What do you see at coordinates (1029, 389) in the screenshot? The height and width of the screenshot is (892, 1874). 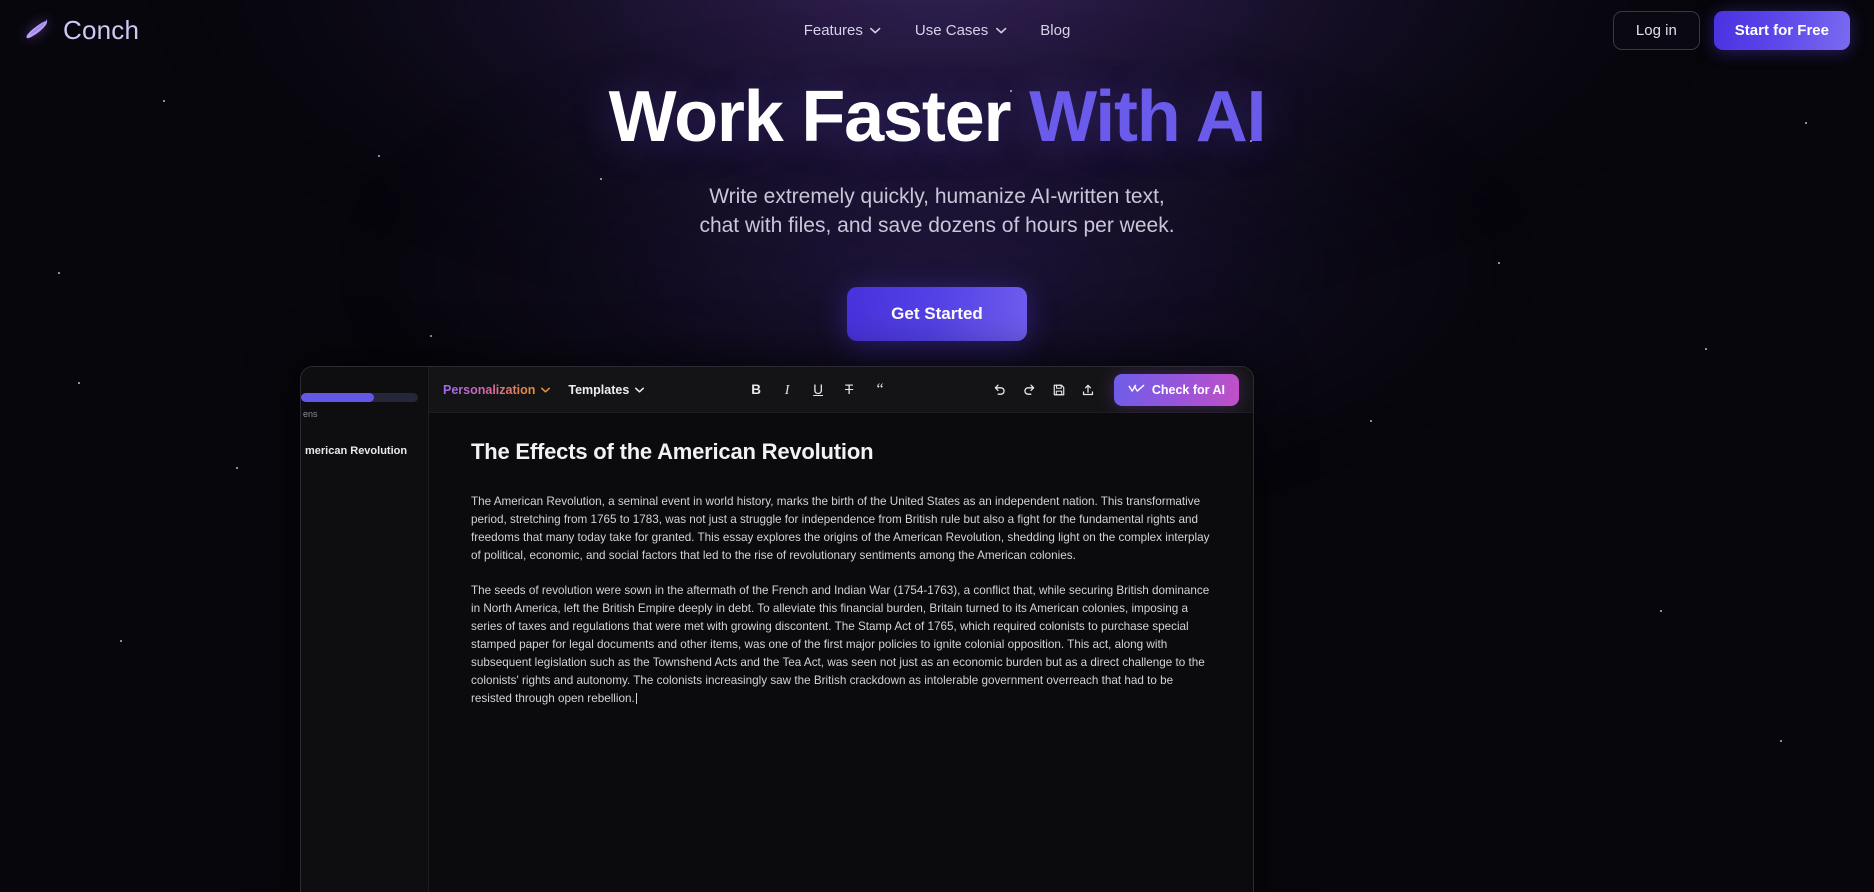 I see `redo-icon` at bounding box center [1029, 389].